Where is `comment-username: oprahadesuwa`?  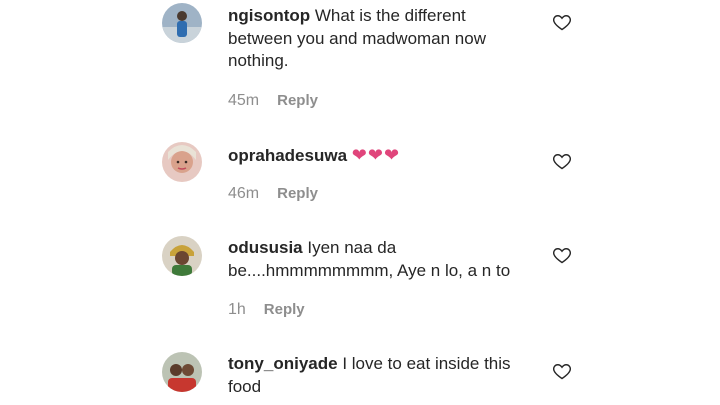 comment-username: oprahadesuwa is located at coordinates (287, 155).